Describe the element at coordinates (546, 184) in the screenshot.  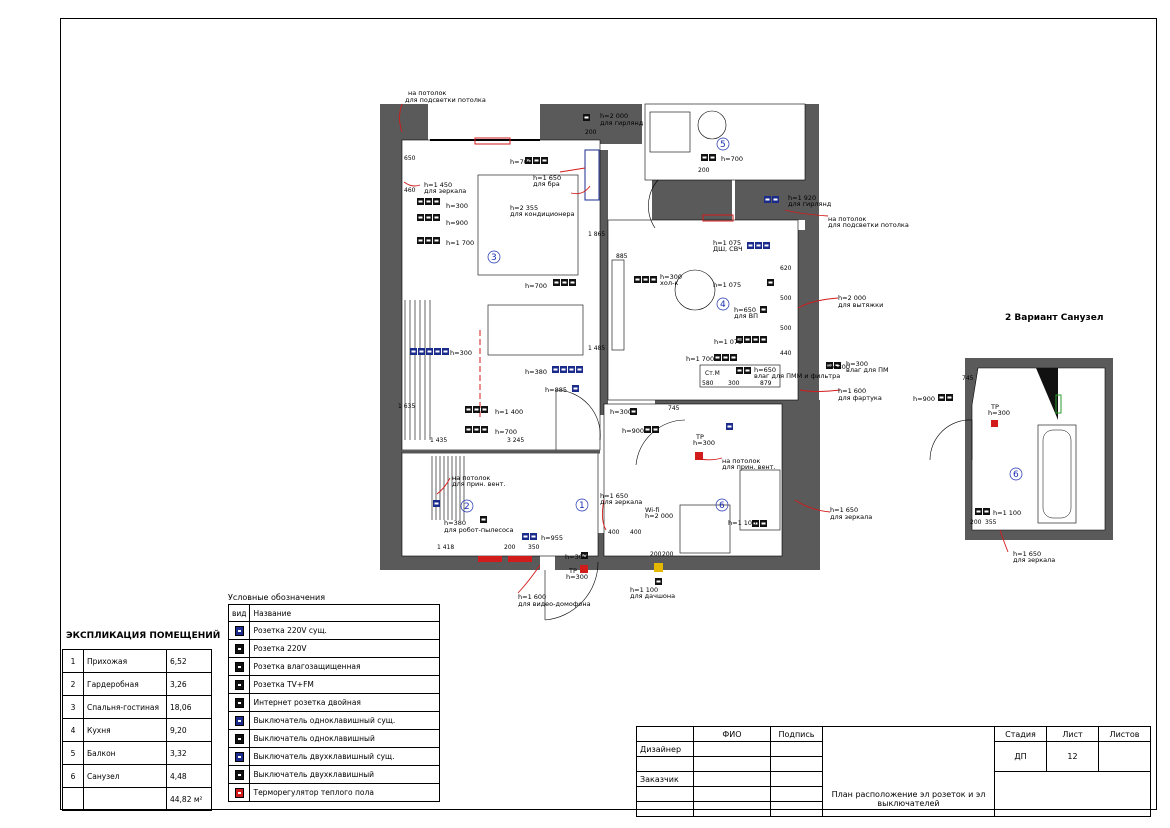
I see `svg-text: для бра` at that location.